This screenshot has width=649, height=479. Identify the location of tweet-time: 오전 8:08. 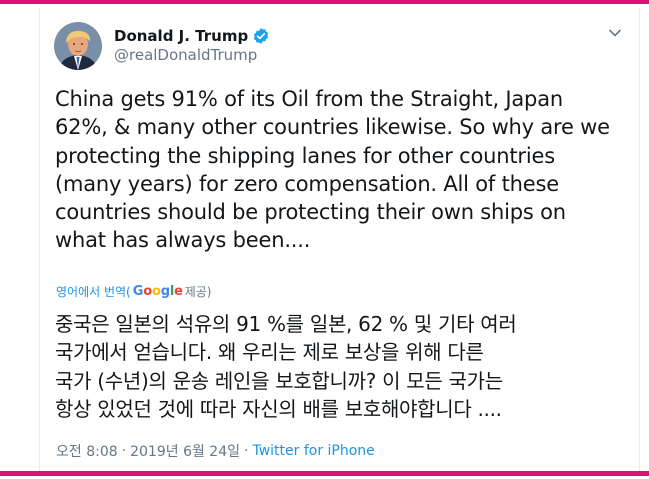
(87, 451).